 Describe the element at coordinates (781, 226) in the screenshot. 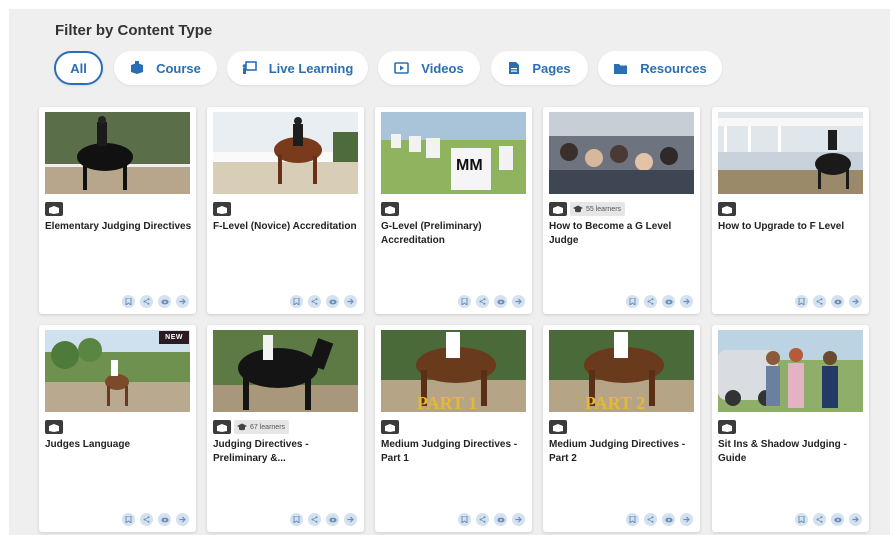

I see `card-title: How to Upgrade to F Level` at that location.